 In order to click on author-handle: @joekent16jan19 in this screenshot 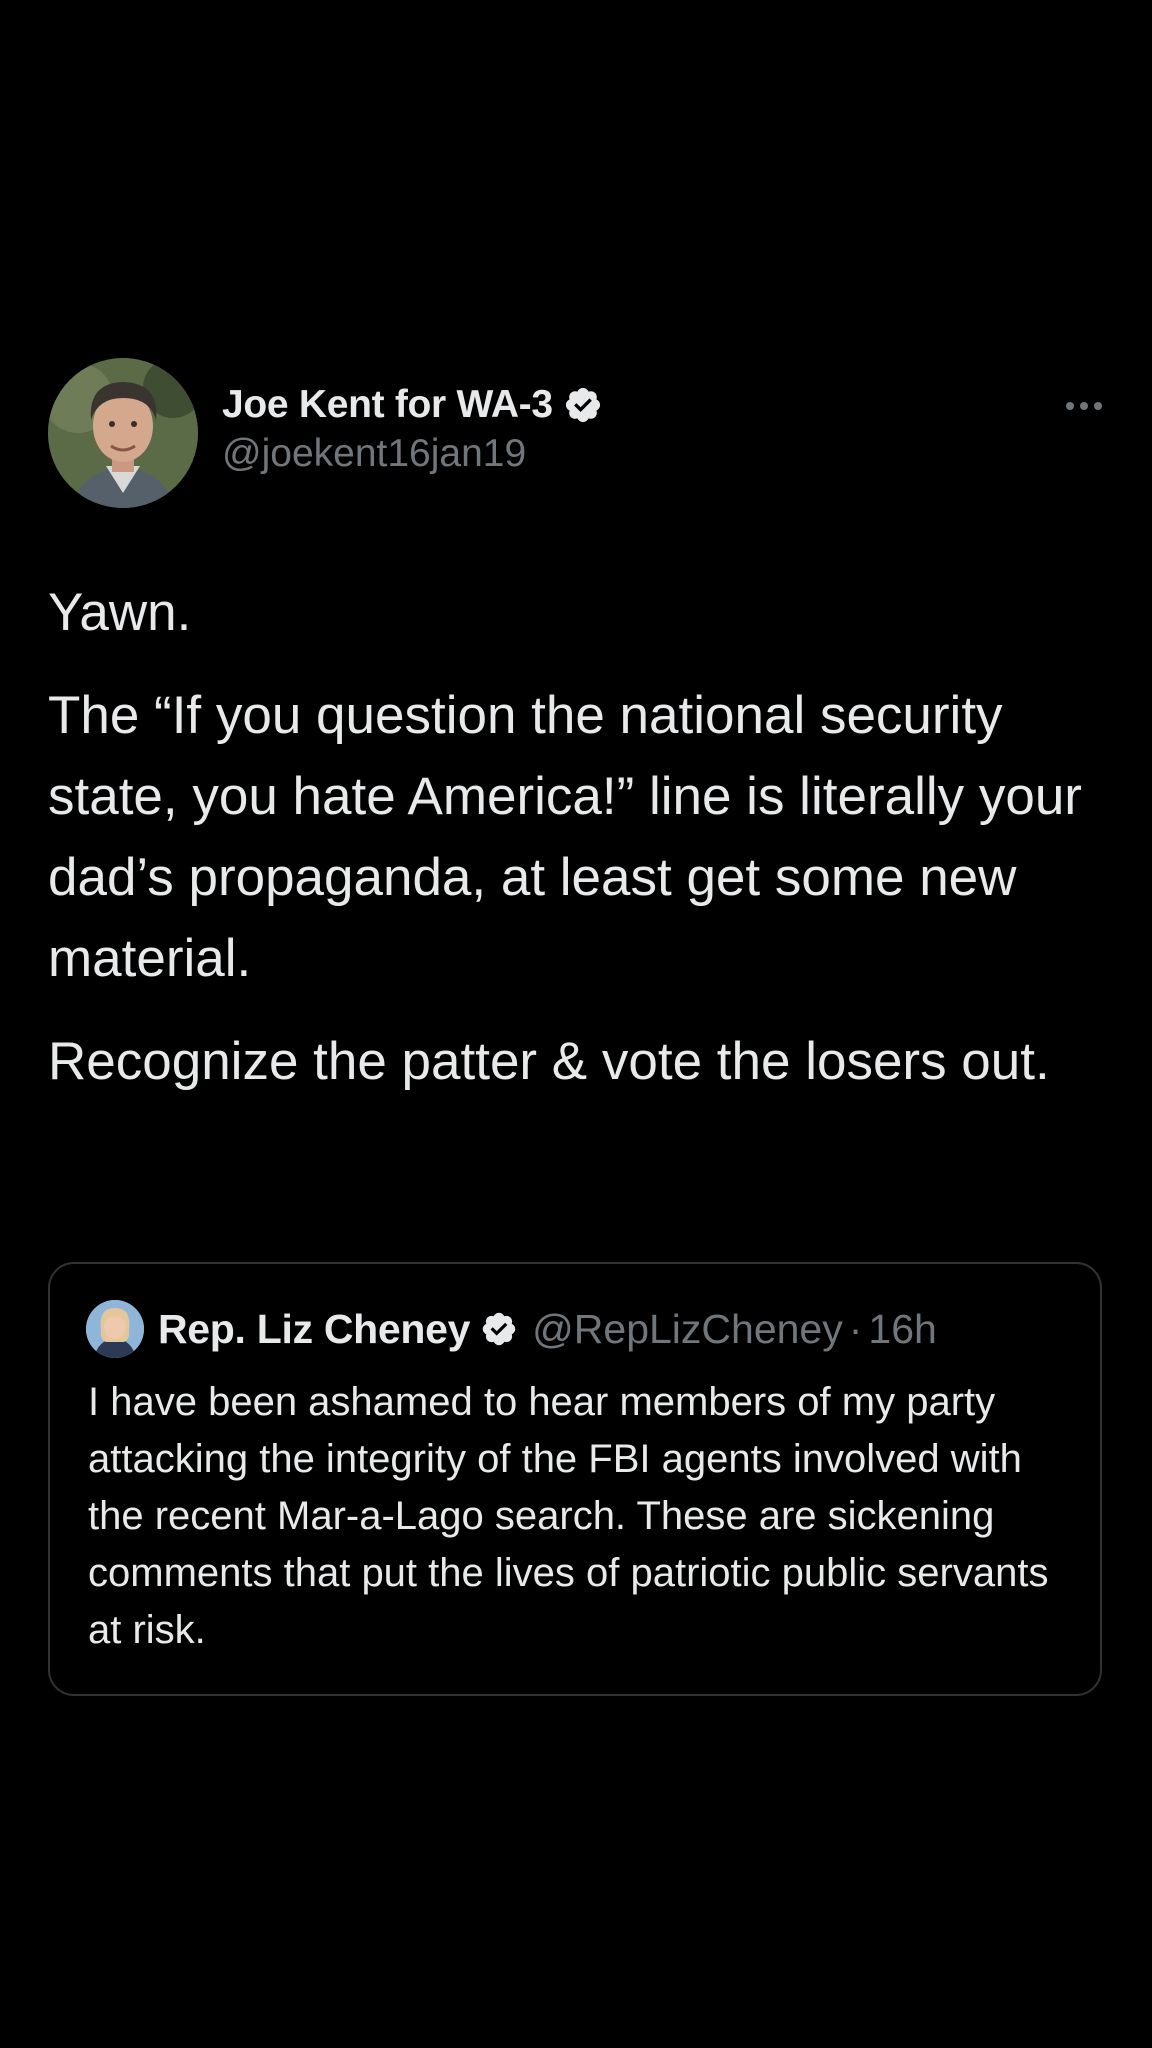, I will do `click(412, 454)`.